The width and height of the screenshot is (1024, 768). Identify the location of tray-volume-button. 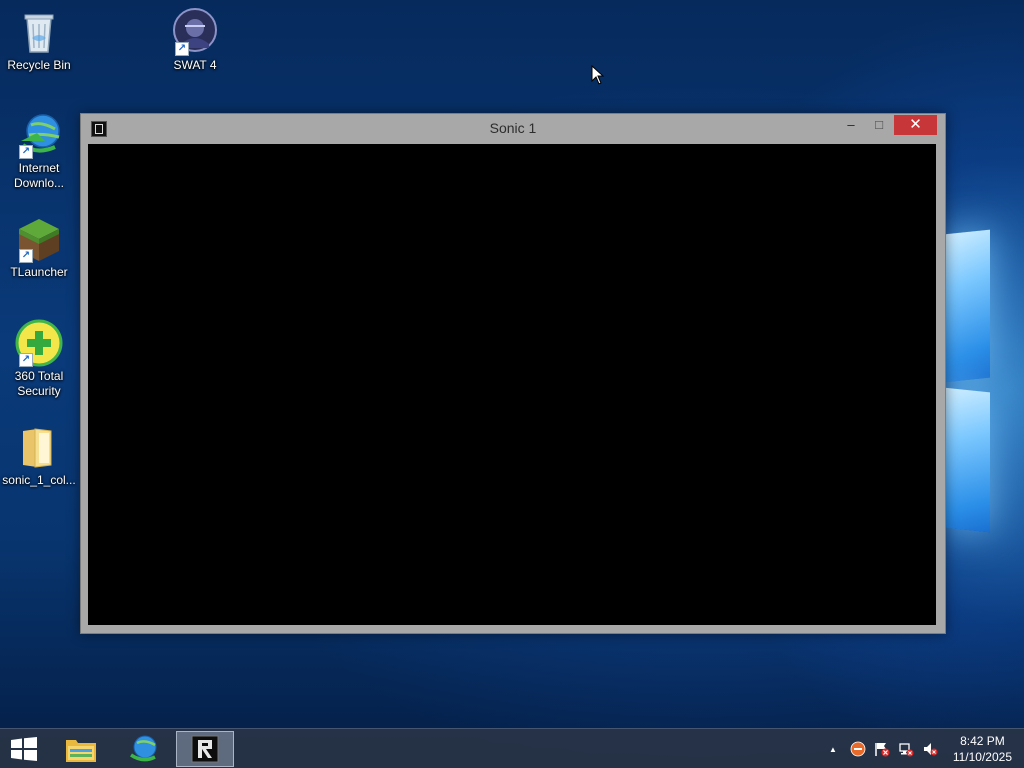
(930, 748).